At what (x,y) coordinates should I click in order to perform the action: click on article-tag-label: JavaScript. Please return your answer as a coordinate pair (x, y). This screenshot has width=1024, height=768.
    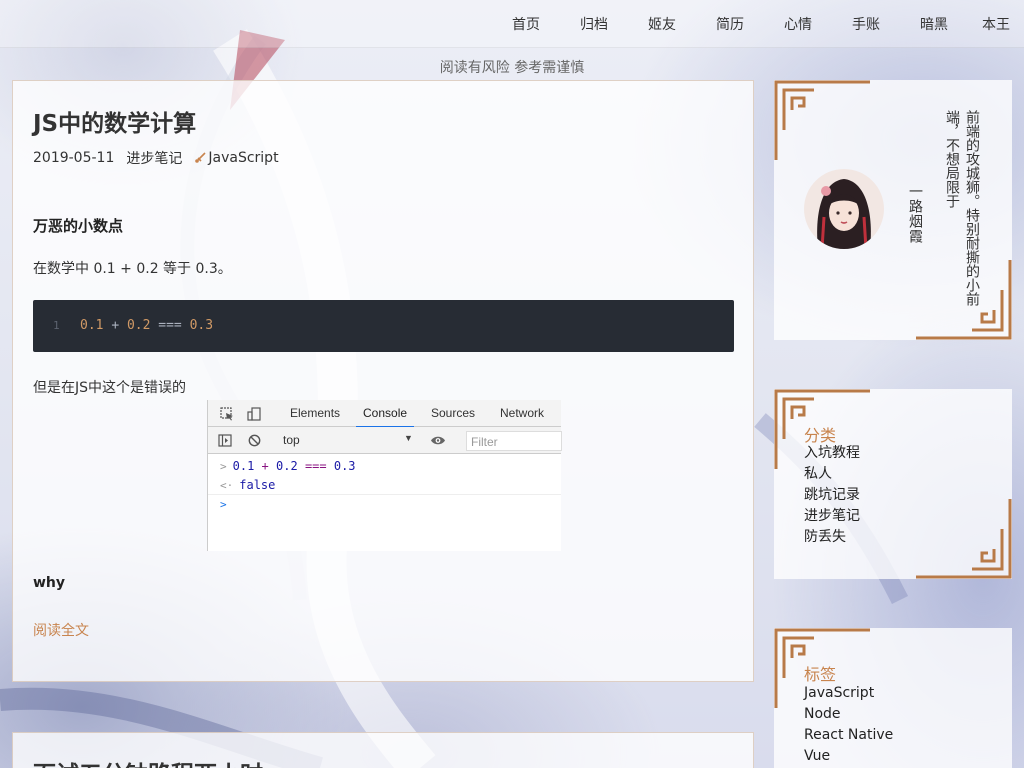
    Looking at the image, I should click on (243, 158).